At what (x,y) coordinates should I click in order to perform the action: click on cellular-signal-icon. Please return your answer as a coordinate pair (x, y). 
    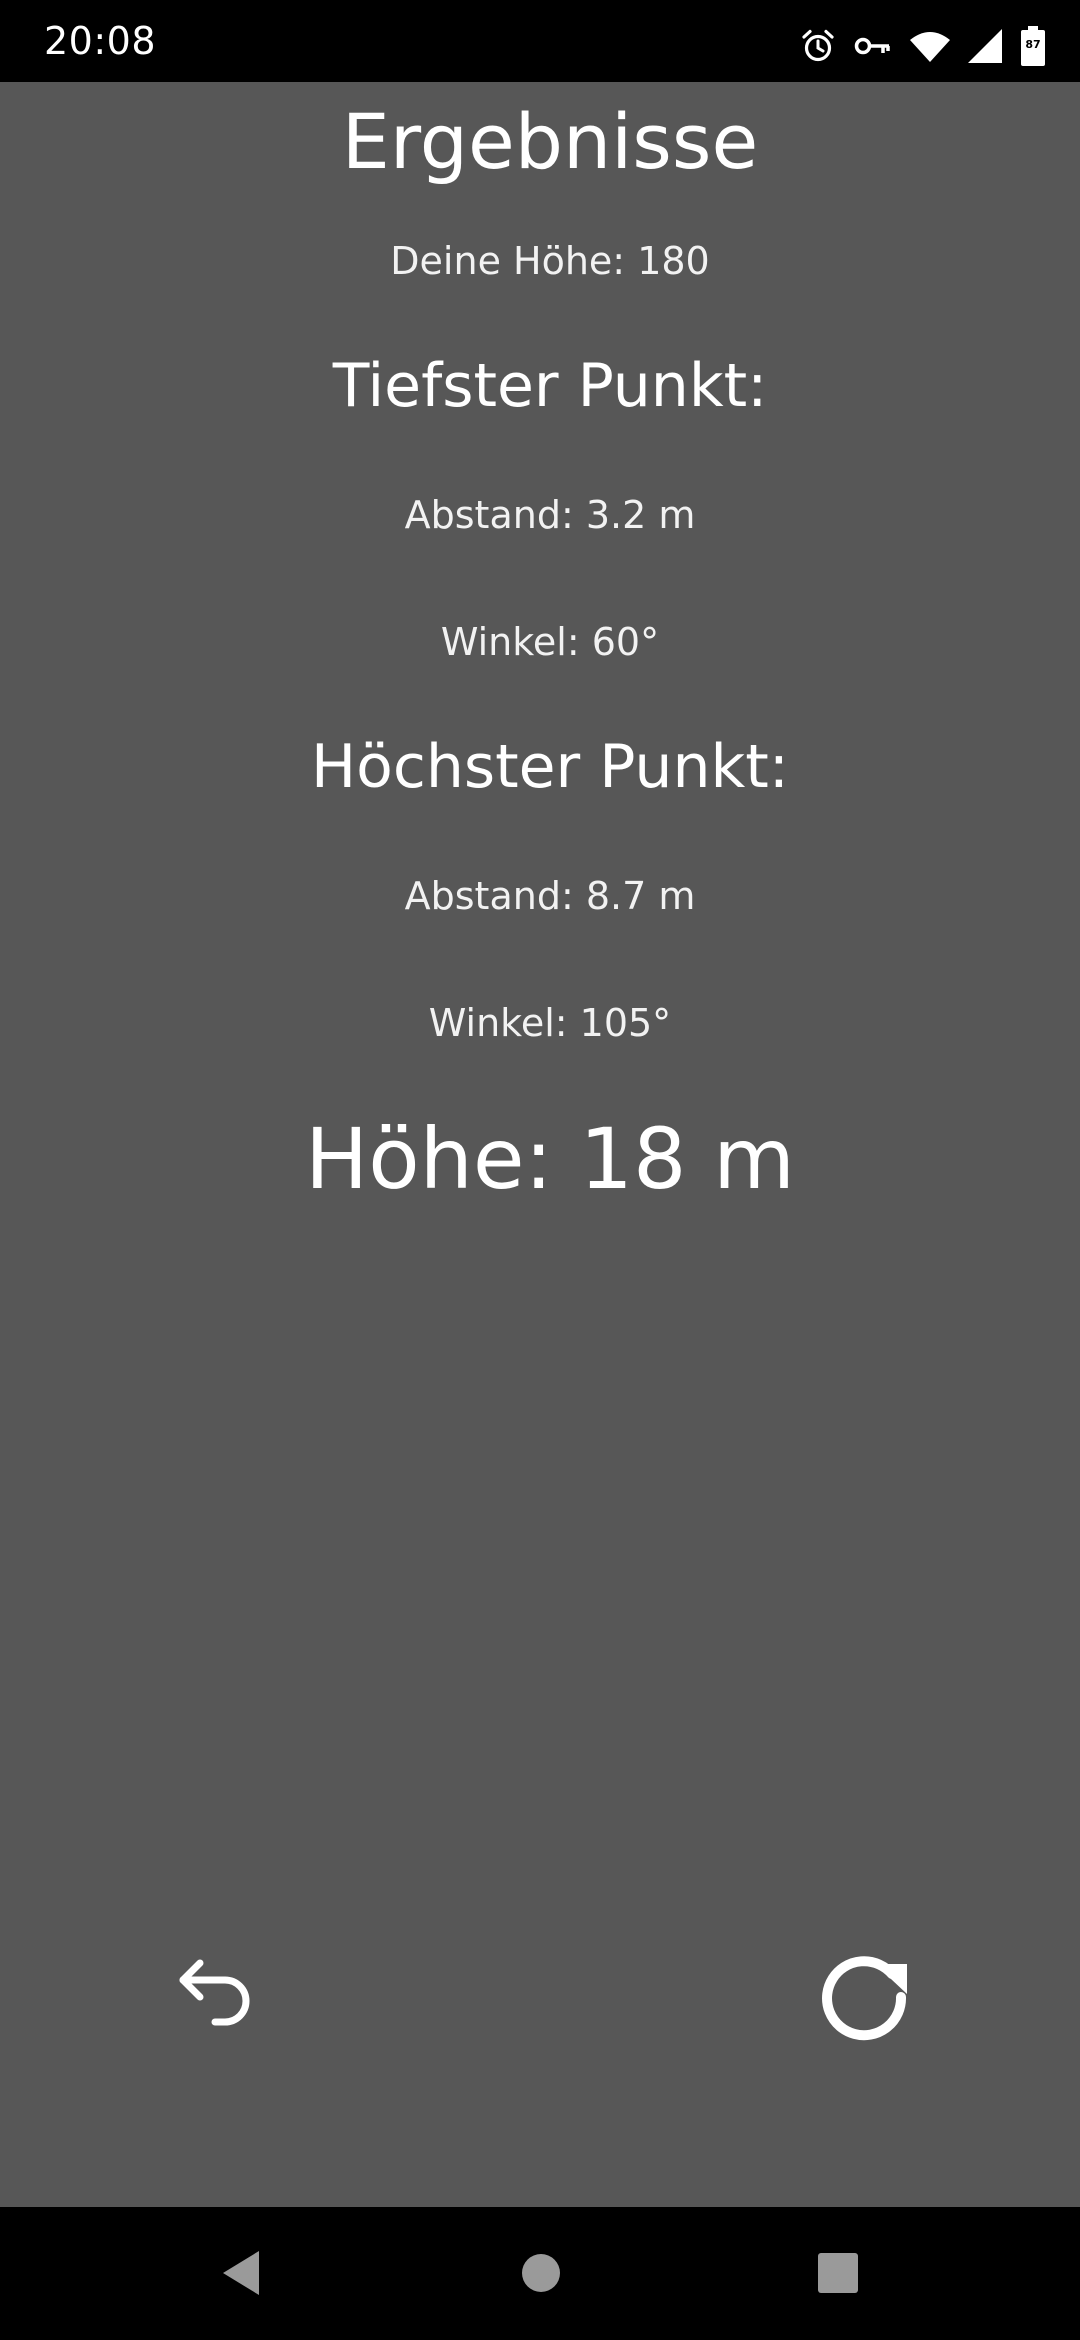
    Looking at the image, I should click on (985, 46).